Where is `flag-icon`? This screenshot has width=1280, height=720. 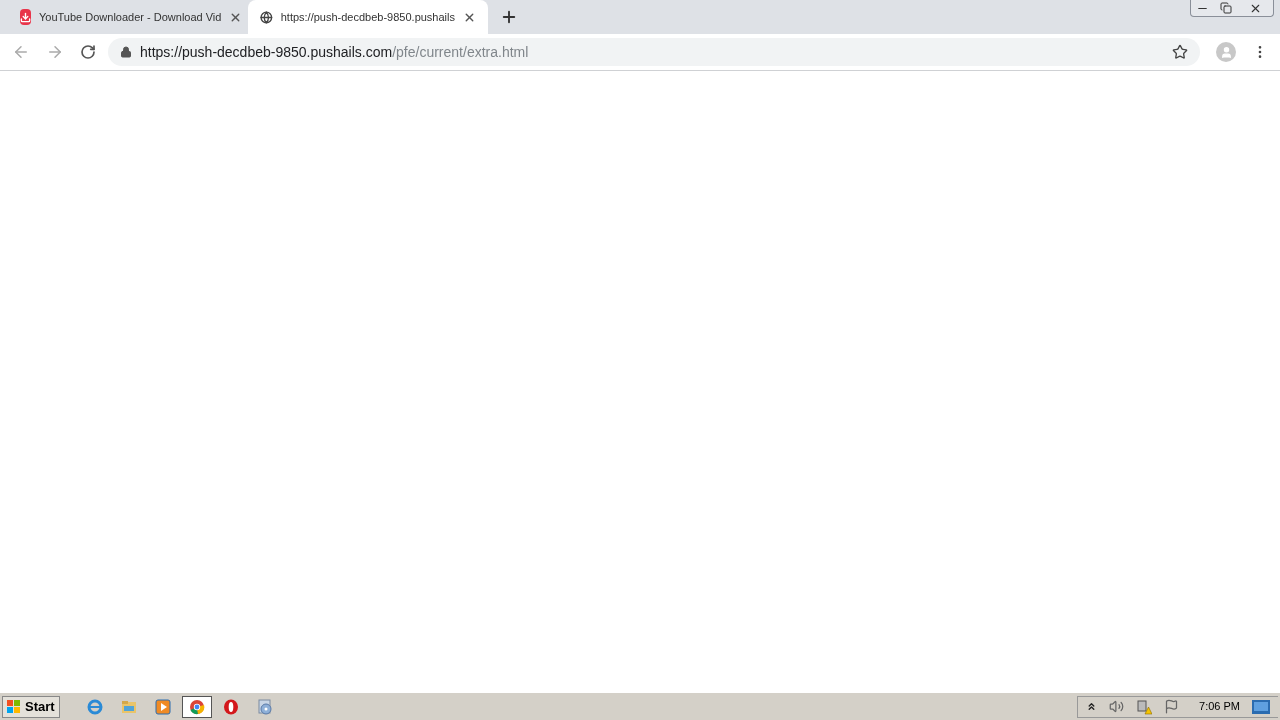
flag-icon is located at coordinates (1172, 706).